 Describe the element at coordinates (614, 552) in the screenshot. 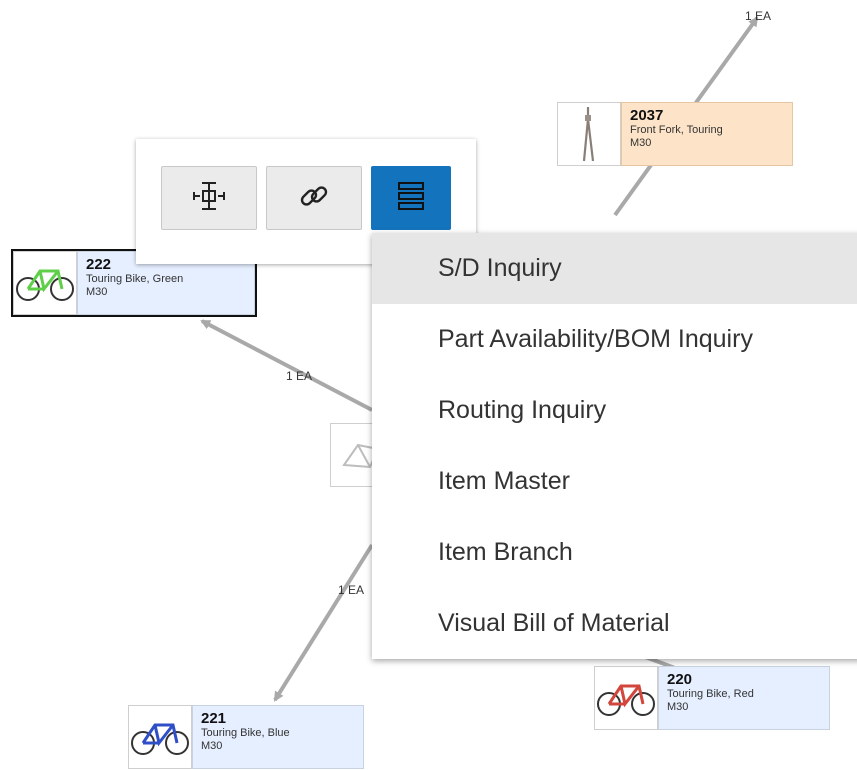

I see `menu-item-item-branch: Item Branch` at that location.